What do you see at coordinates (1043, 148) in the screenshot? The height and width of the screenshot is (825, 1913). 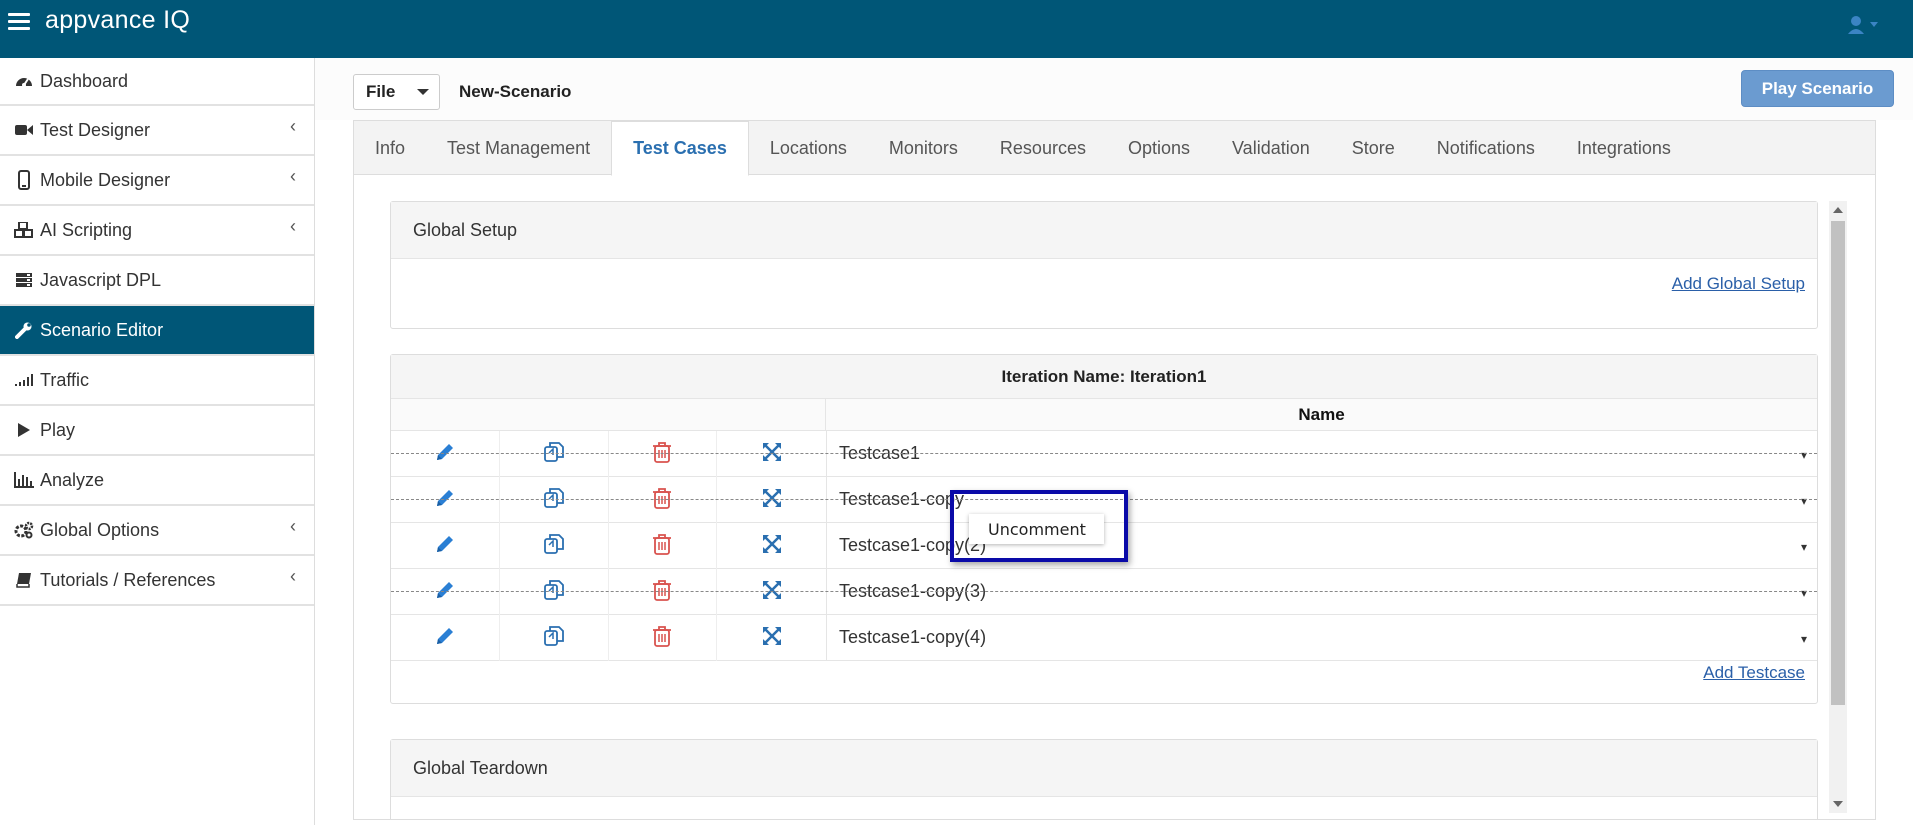 I see `tab-resources: Resources` at bounding box center [1043, 148].